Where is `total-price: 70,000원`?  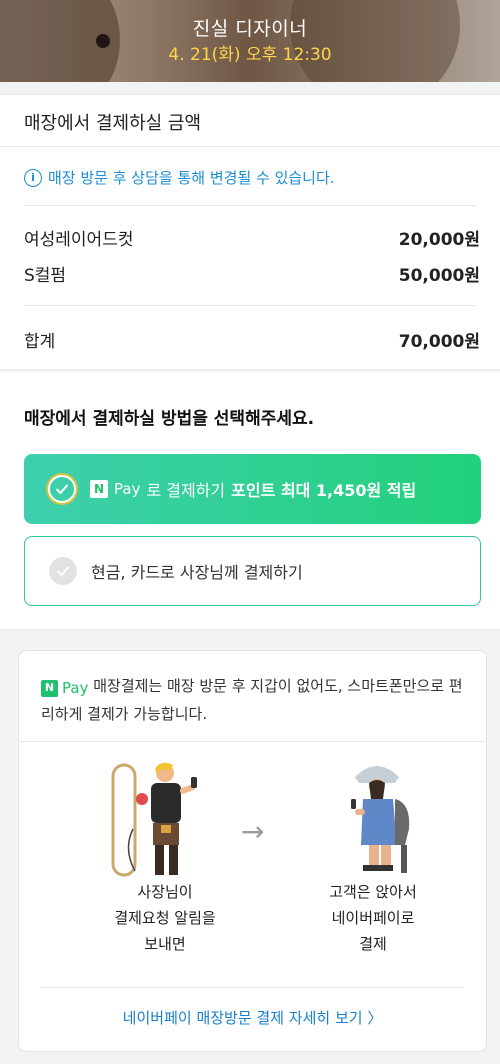
total-price: 70,000원 is located at coordinates (439, 342).